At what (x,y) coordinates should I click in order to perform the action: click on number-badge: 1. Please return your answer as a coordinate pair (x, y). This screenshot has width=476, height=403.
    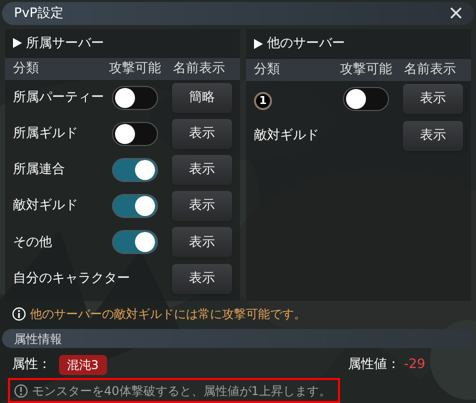
    Looking at the image, I should click on (263, 101).